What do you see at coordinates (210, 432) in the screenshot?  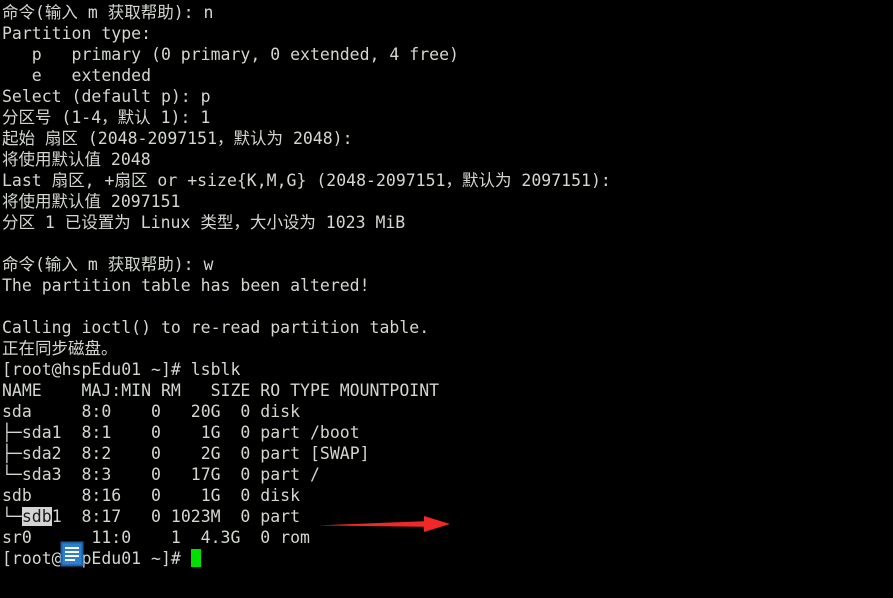 I see `device-fields: 8:1 0 1G 0 part /boot` at bounding box center [210, 432].